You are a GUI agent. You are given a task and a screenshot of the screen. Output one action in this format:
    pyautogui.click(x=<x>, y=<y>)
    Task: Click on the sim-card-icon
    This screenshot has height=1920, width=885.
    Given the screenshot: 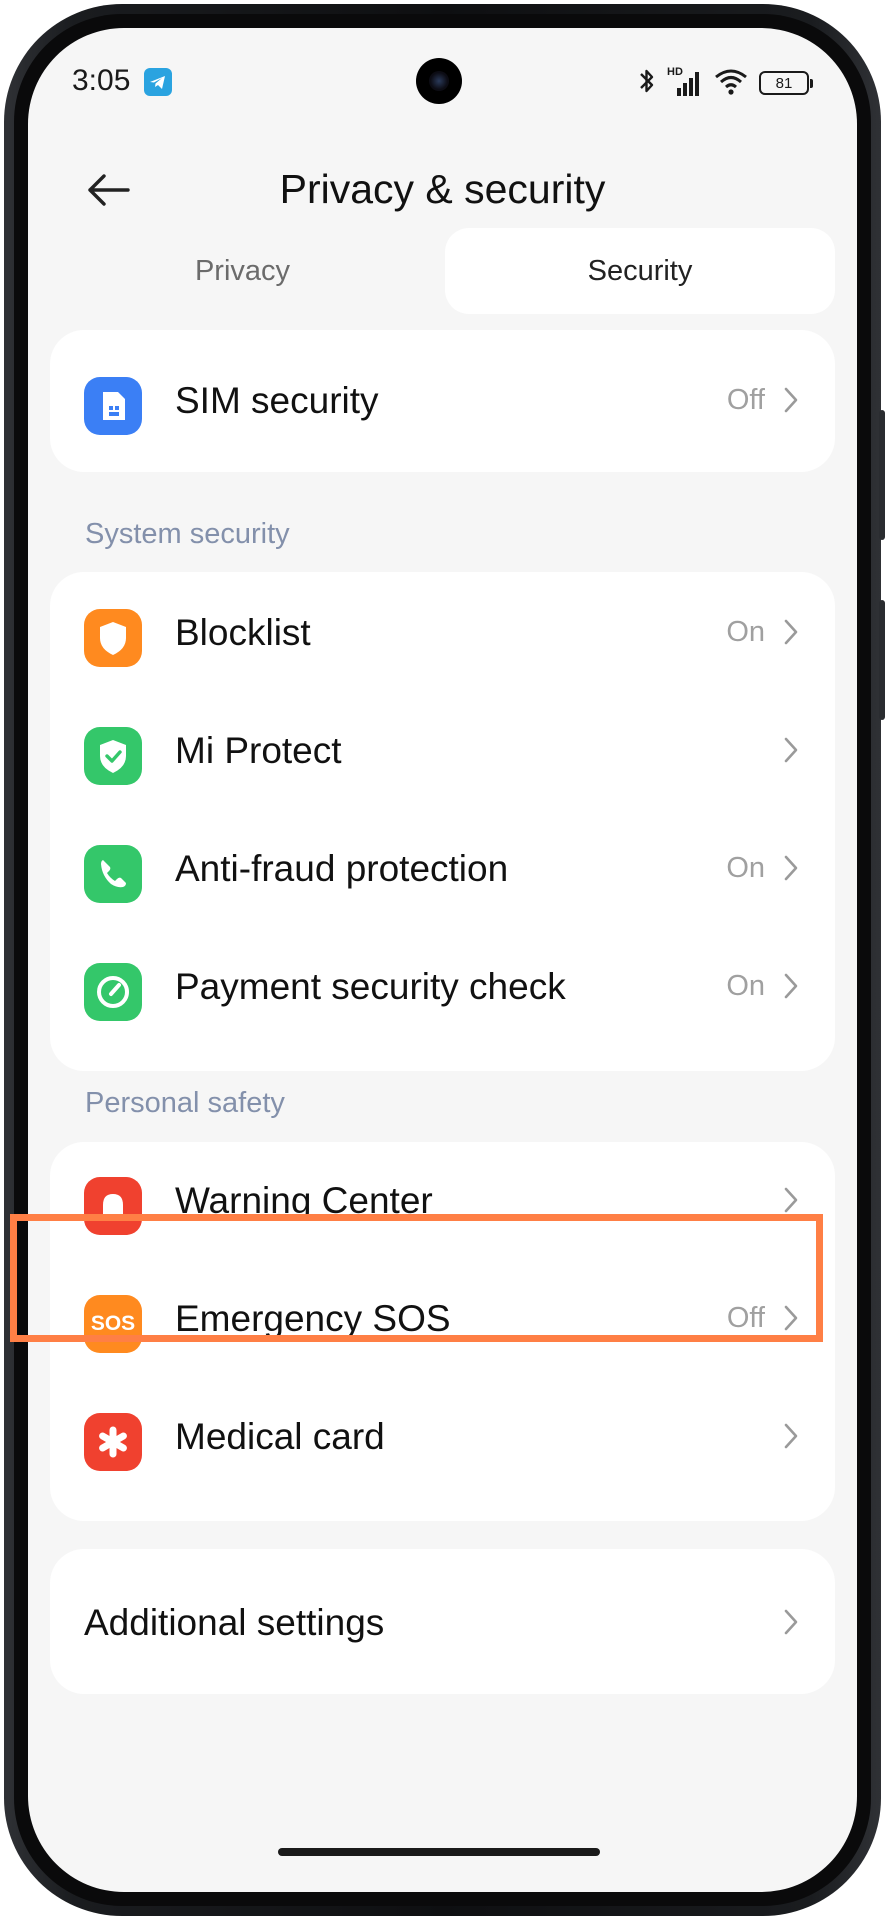 What is the action you would take?
    pyautogui.click(x=113, y=406)
    